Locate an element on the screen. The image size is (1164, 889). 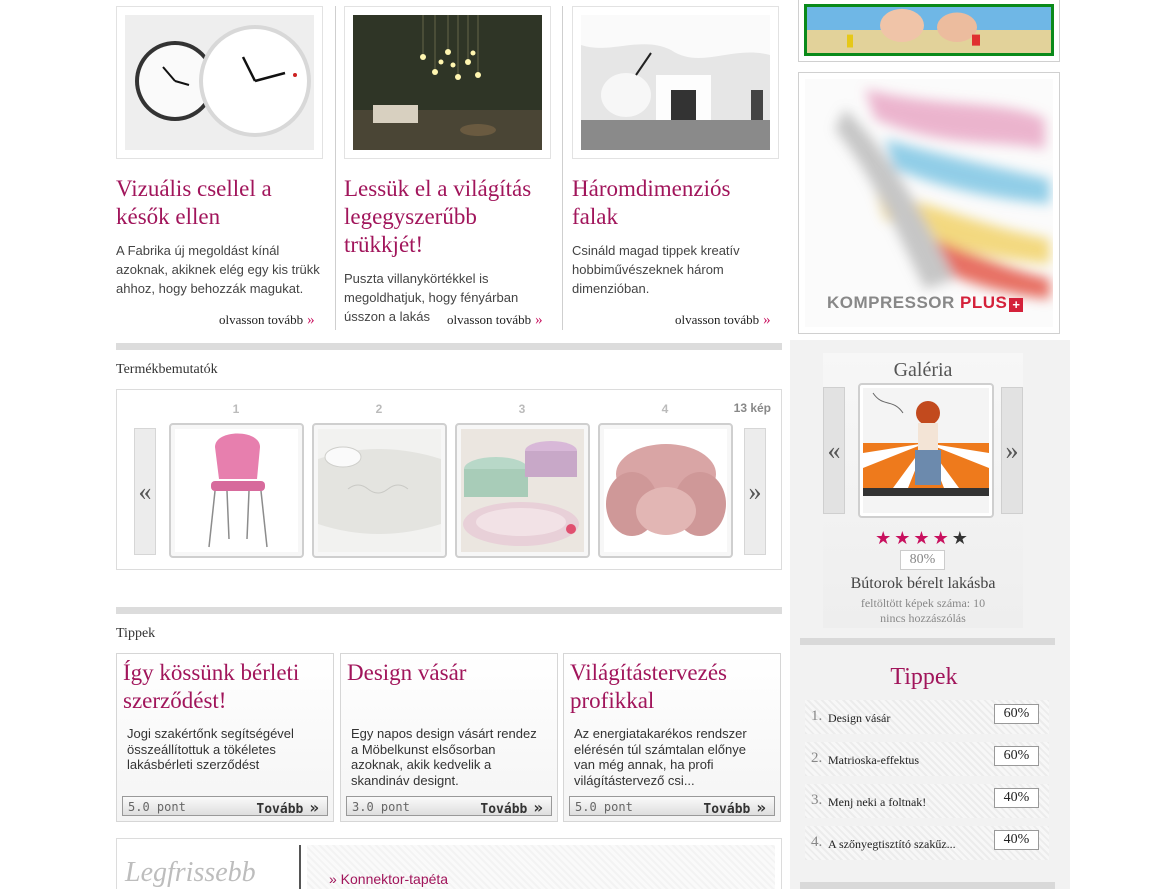
products-section-label: Termékbemutatók is located at coordinates (167, 369).